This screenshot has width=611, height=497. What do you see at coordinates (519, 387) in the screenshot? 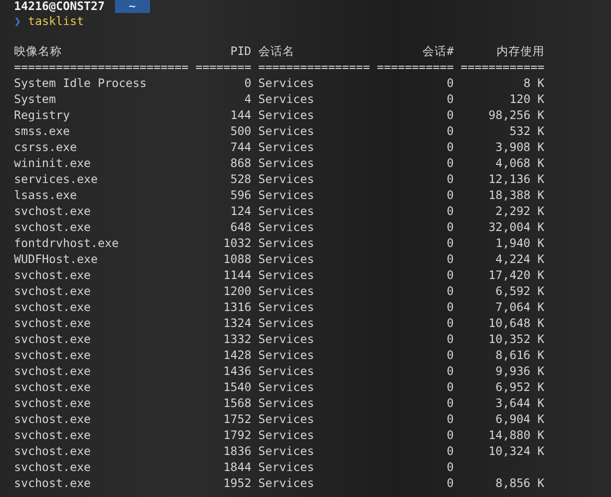
I see `table-cell-text: 6,952 K` at bounding box center [519, 387].